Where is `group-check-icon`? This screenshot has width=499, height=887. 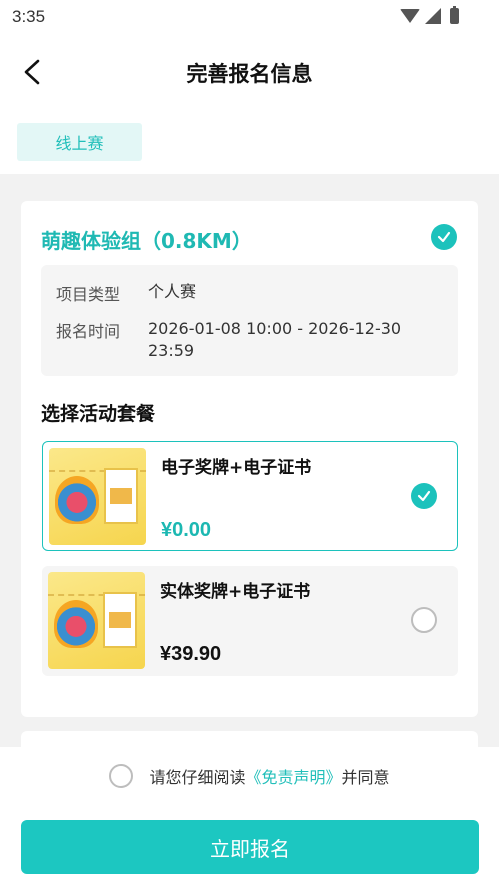 group-check-icon is located at coordinates (444, 237).